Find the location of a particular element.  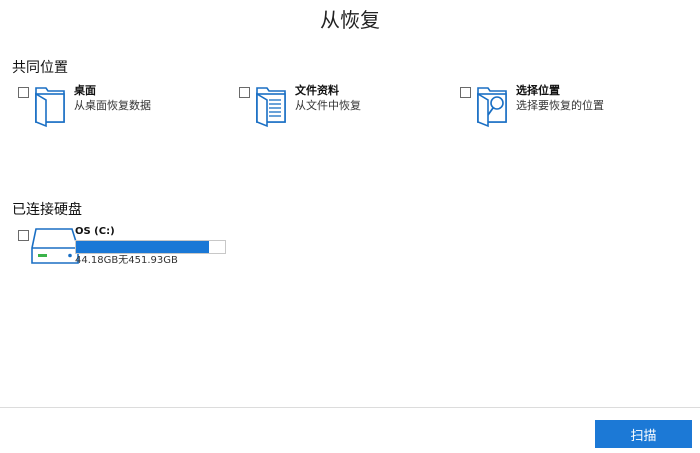

documents-checkbox is located at coordinates (244, 92).